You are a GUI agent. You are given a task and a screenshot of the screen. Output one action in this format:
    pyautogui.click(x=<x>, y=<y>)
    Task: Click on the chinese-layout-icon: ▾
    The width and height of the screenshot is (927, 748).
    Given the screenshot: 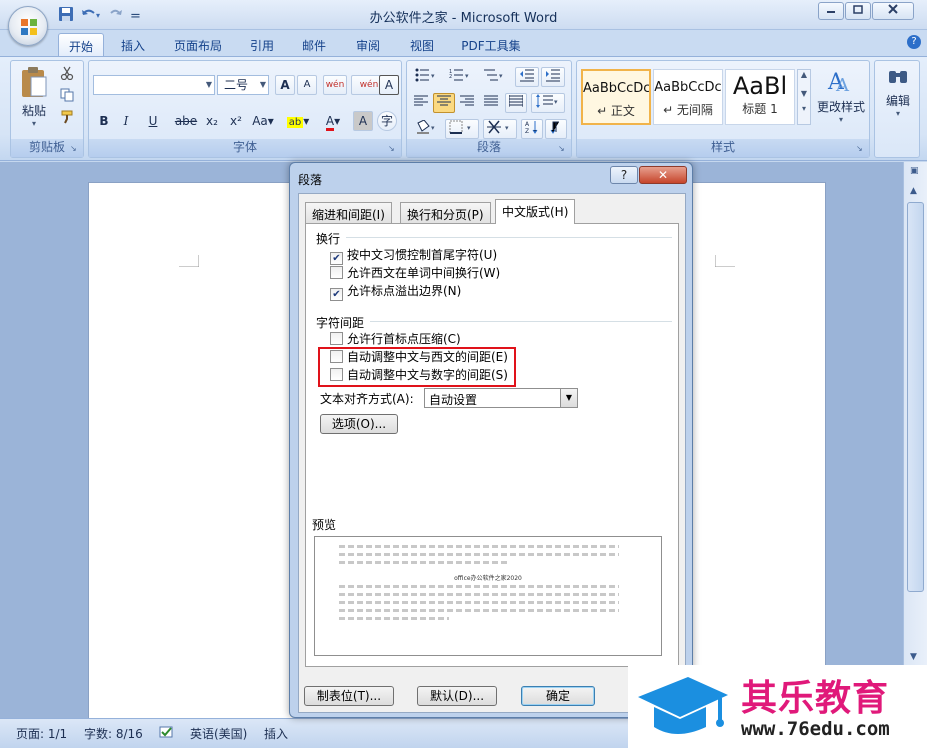 What is the action you would take?
    pyautogui.click(x=500, y=129)
    